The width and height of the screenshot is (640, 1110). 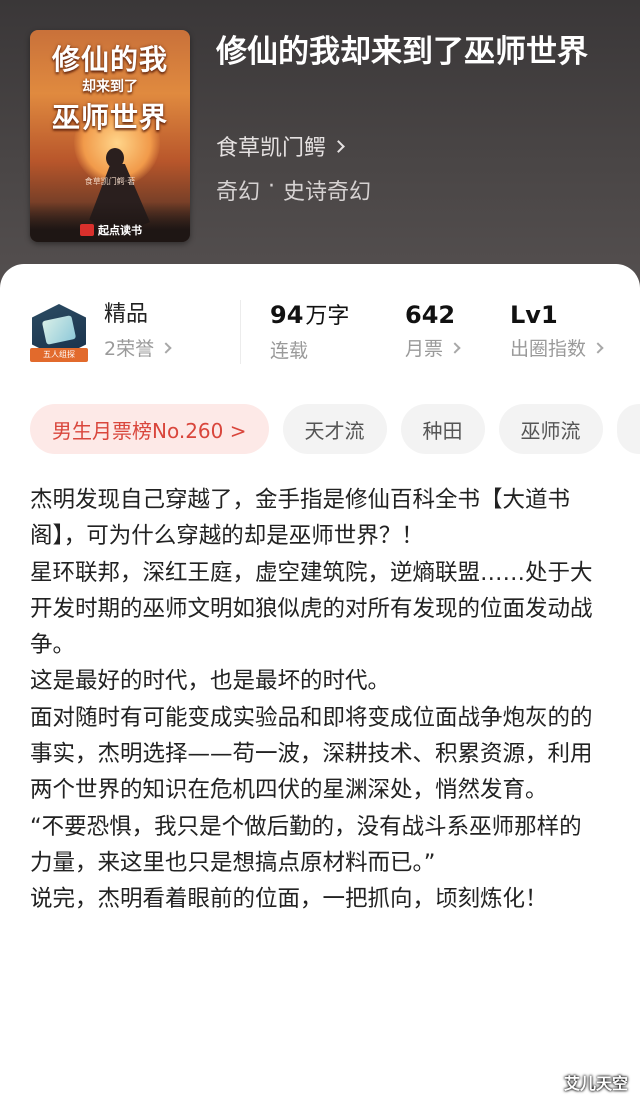 What do you see at coordinates (289, 899) in the screenshot?
I see `synopsis-paragraph: 说完，杰明看着眼前的位面，一把抓向，顷刻炼化！` at bounding box center [289, 899].